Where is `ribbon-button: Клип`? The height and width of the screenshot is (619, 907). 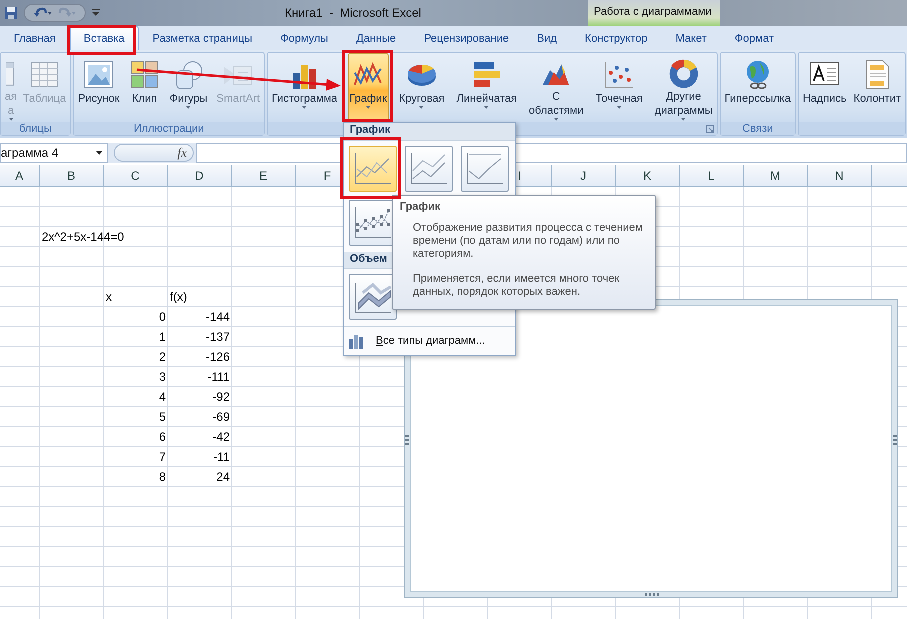
ribbon-button: Клип is located at coordinates (144, 87).